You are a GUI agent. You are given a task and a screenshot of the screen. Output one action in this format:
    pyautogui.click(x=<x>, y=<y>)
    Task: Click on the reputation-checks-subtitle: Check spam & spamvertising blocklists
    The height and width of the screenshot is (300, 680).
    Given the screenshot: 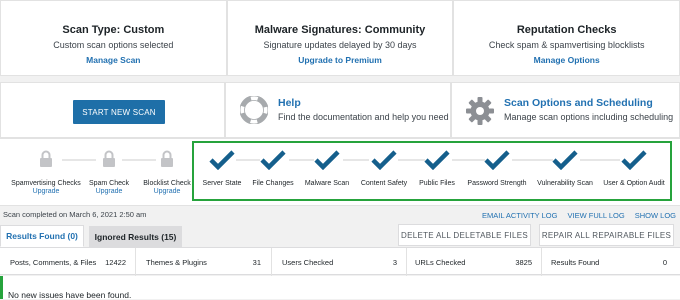 What is the action you would take?
    pyautogui.click(x=566, y=45)
    